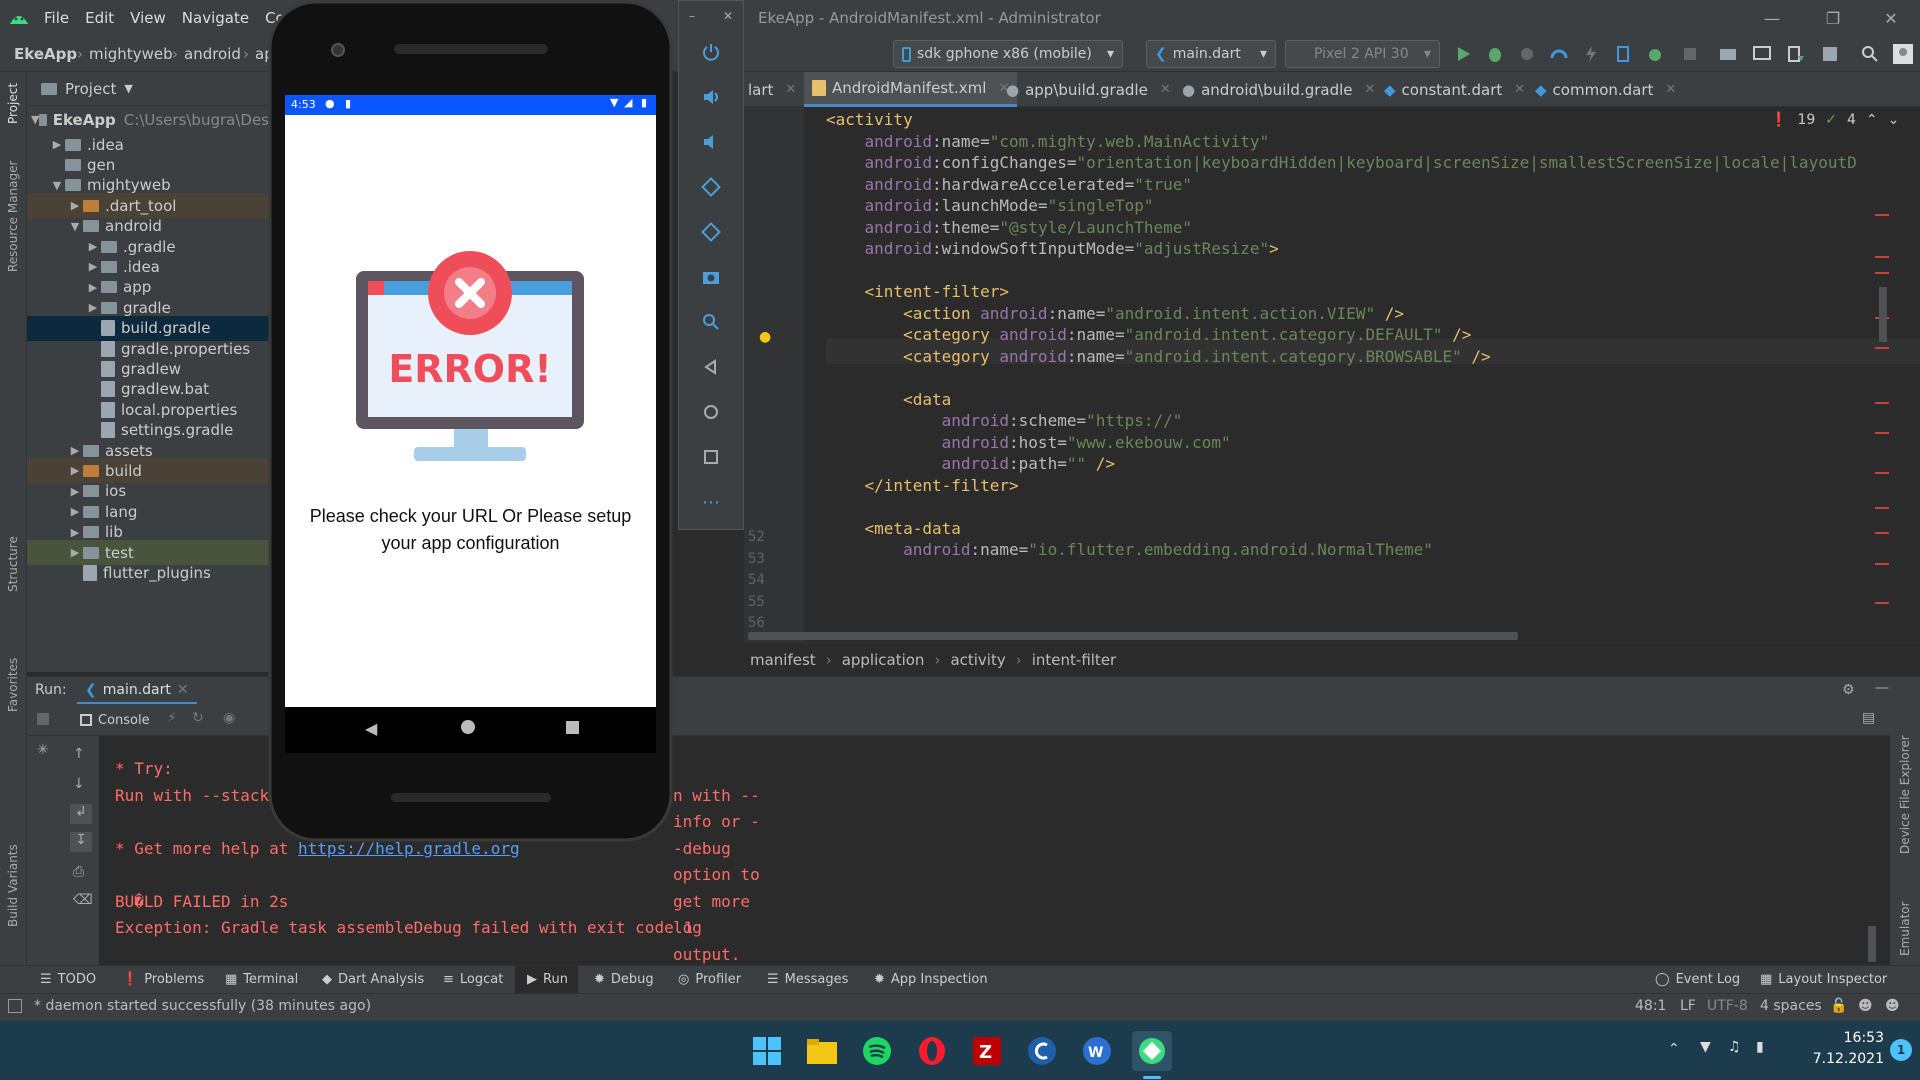 The image size is (1920, 1080). Describe the element at coordinates (765, 337) in the screenshot. I see `lightbulb-icon: ●` at that location.